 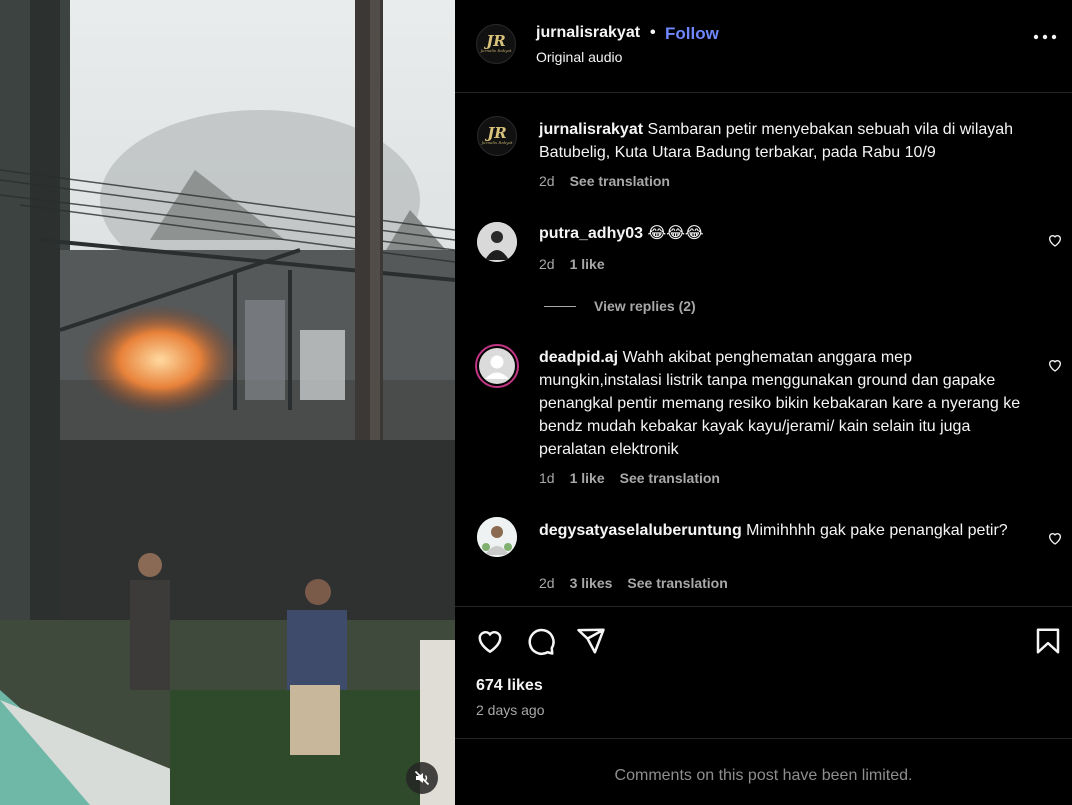 I want to click on muted-speaker-icon, so click(x=422, y=778).